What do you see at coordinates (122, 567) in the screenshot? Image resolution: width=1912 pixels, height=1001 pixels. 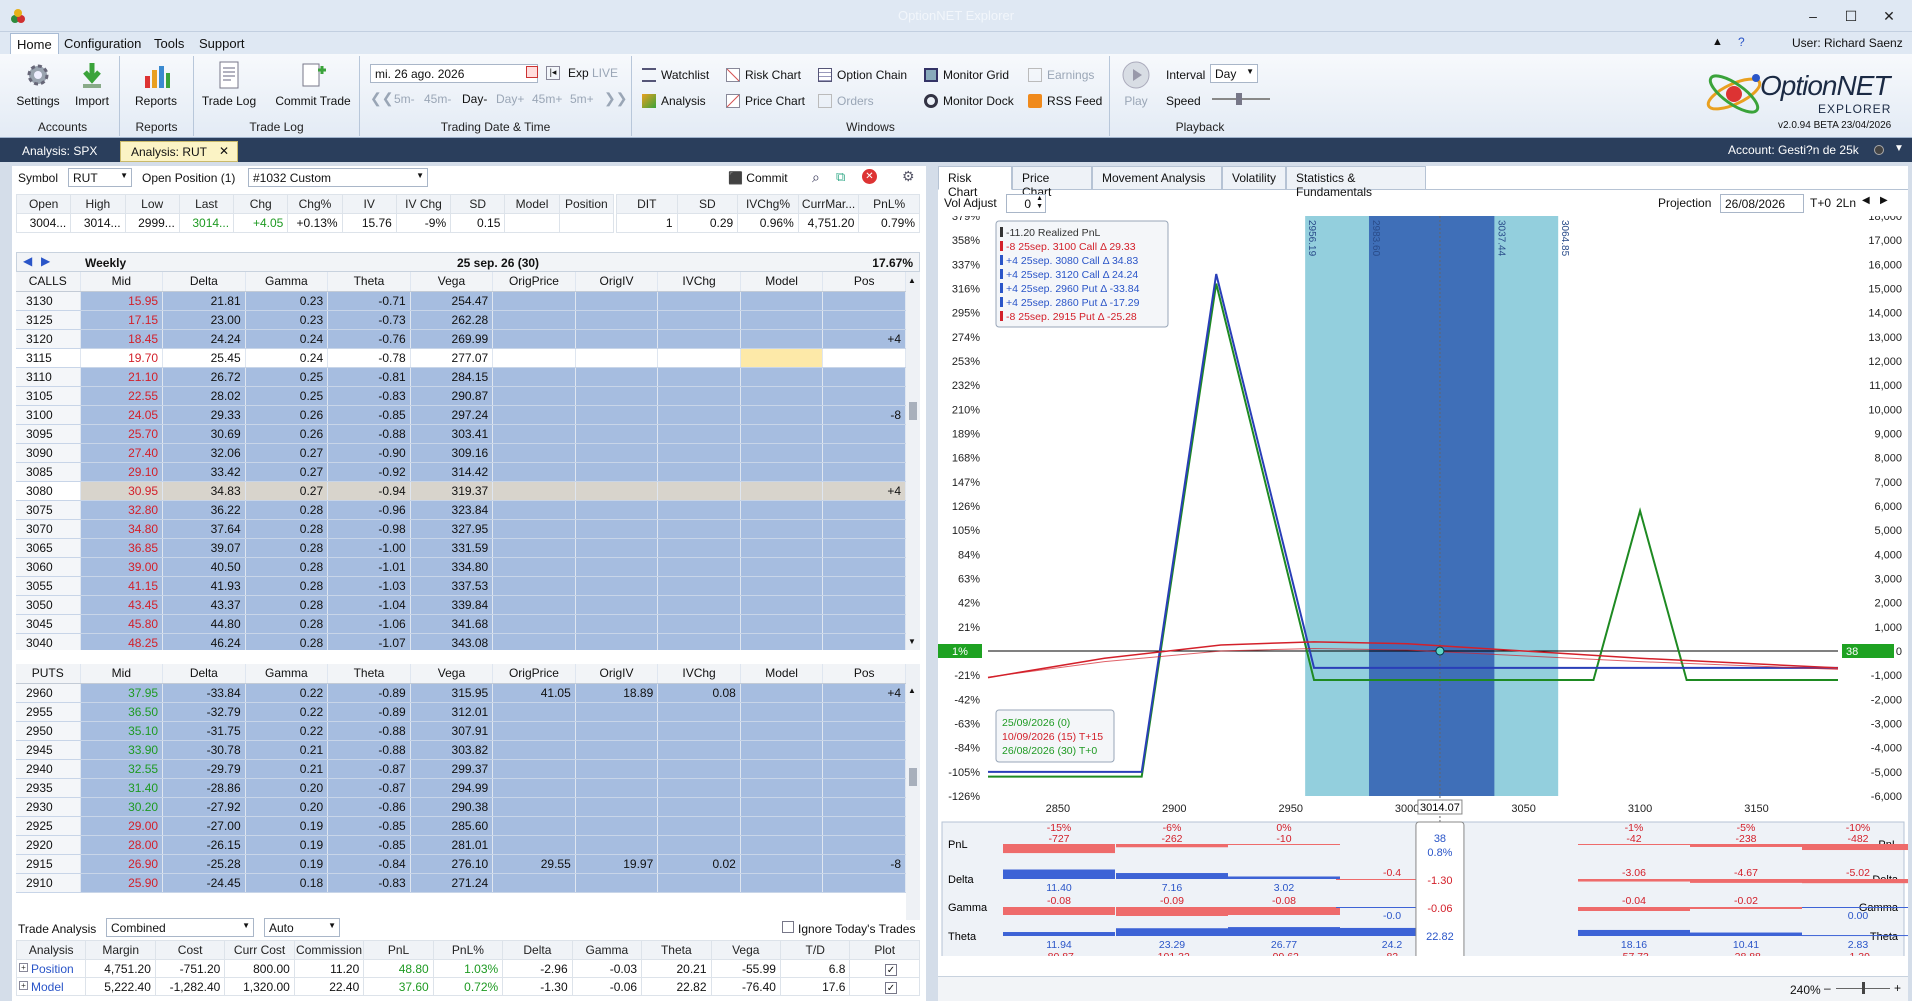 I see `grid-cell: 39.00` at bounding box center [122, 567].